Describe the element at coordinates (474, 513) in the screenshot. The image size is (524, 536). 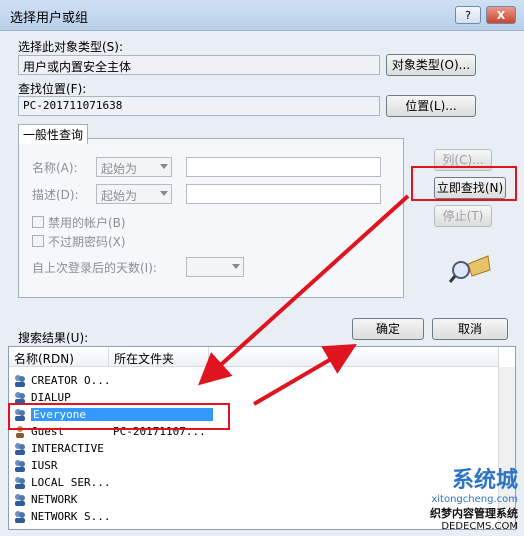
I see `watermark-cms: 织梦内容管理系统` at that location.